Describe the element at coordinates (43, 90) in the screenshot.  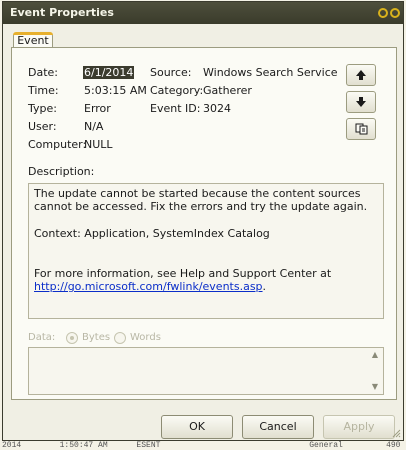
I see `time-label: Time:` at that location.